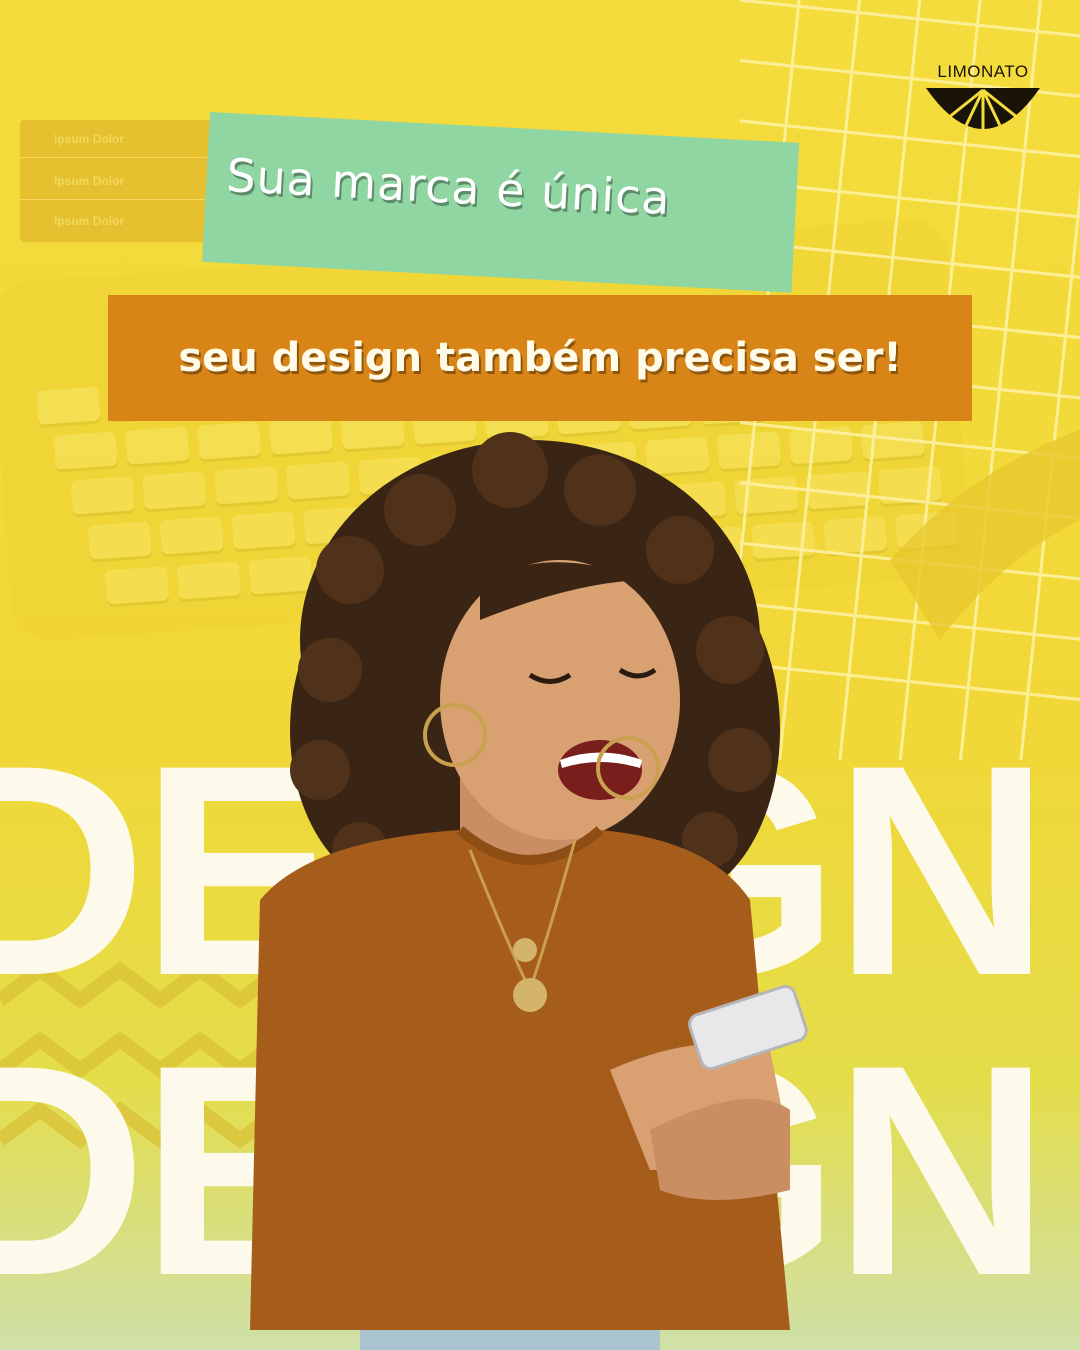 The image size is (1080, 1350). I want to click on decorative-panel: Ipsum Dolor Ipsum Dolor Ipsum Dolor, so click(120, 181).